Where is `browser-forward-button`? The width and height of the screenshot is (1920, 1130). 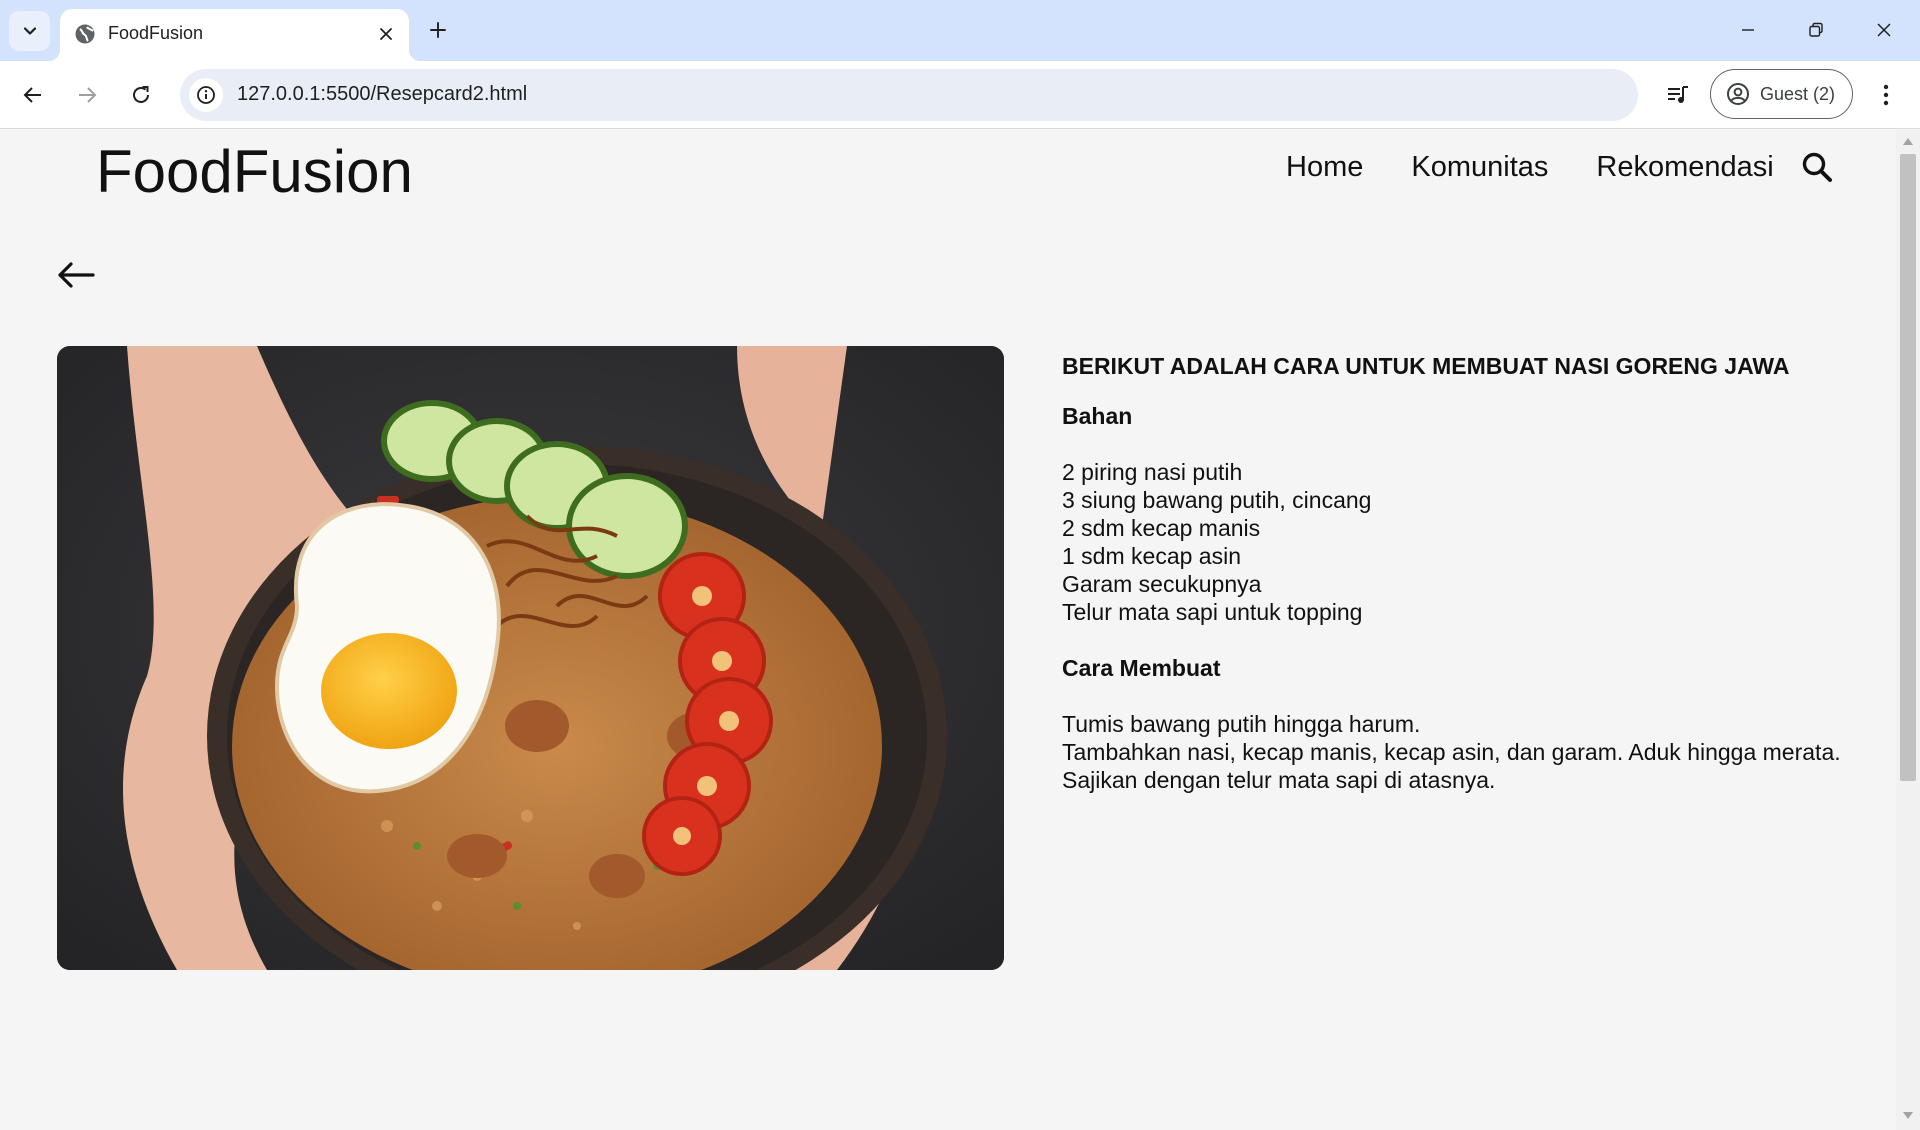 browser-forward-button is located at coordinates (87, 95).